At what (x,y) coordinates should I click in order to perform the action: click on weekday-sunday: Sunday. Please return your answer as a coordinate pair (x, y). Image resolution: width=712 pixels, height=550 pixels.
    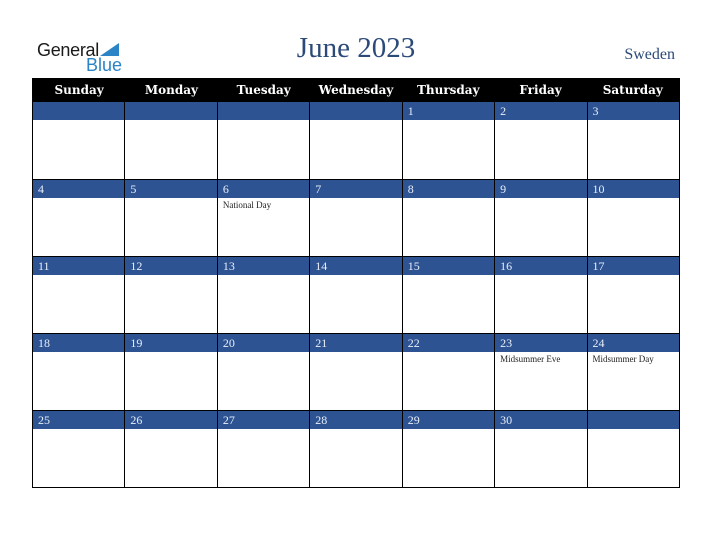
    Looking at the image, I should click on (79, 90).